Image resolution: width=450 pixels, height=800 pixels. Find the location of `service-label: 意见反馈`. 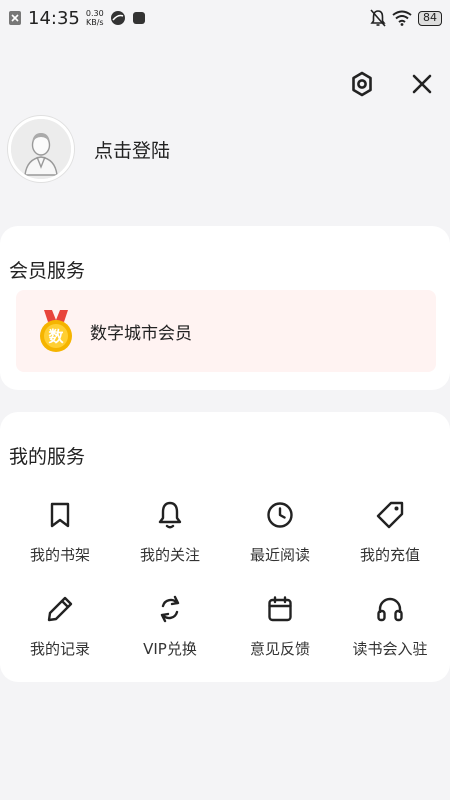

service-label: 意见反馈 is located at coordinates (279, 649).